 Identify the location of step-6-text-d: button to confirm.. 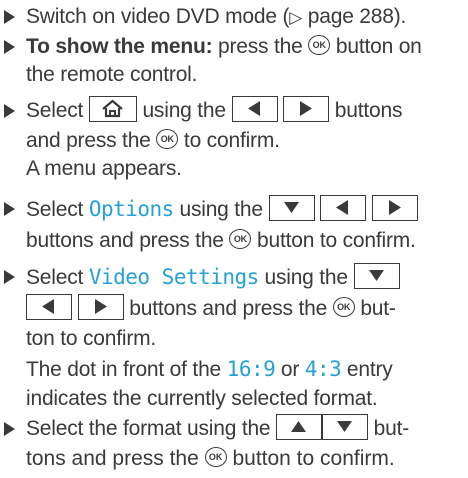
(310, 458).